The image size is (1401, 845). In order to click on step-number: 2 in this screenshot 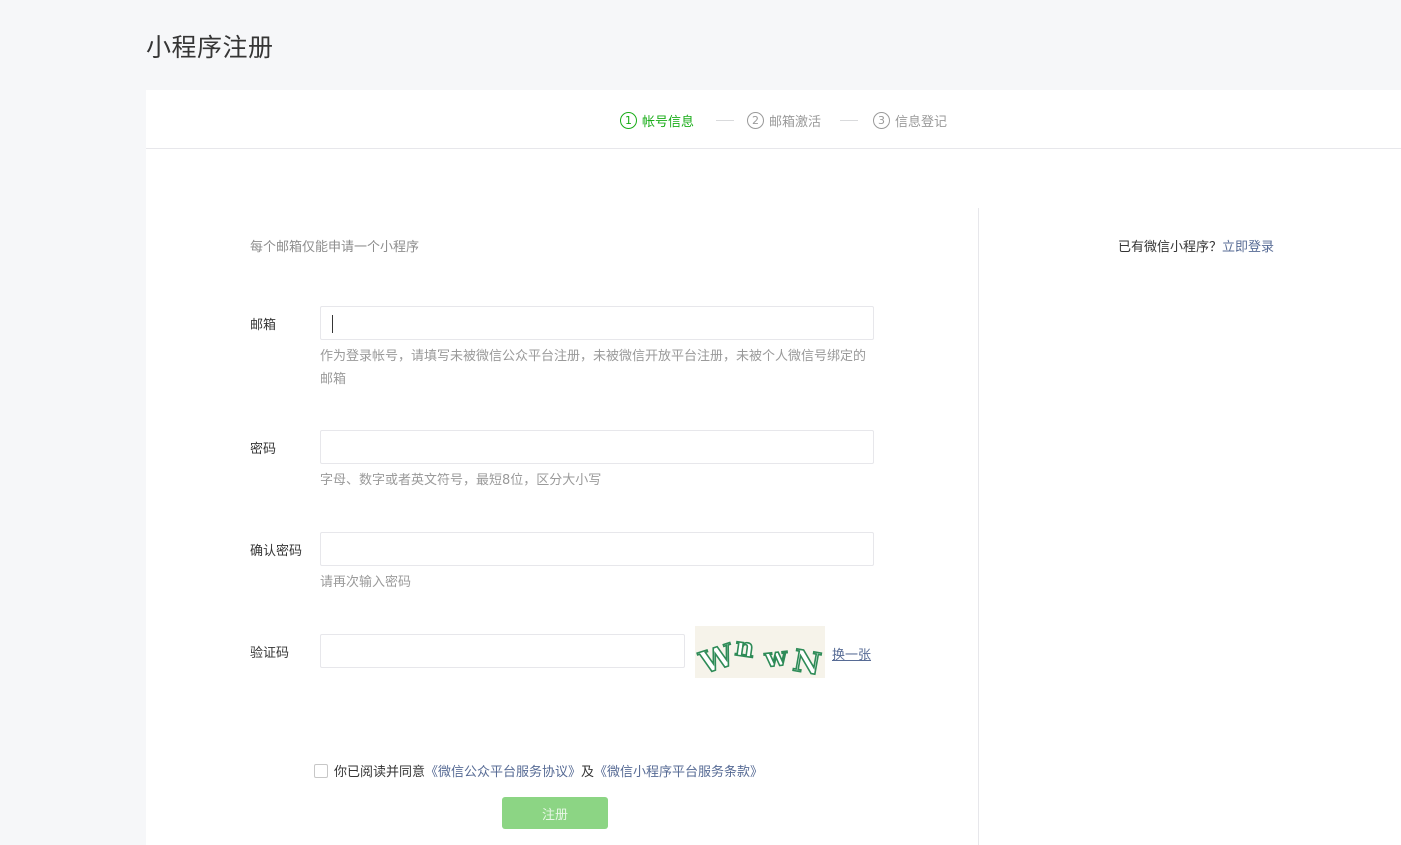, I will do `click(755, 120)`.